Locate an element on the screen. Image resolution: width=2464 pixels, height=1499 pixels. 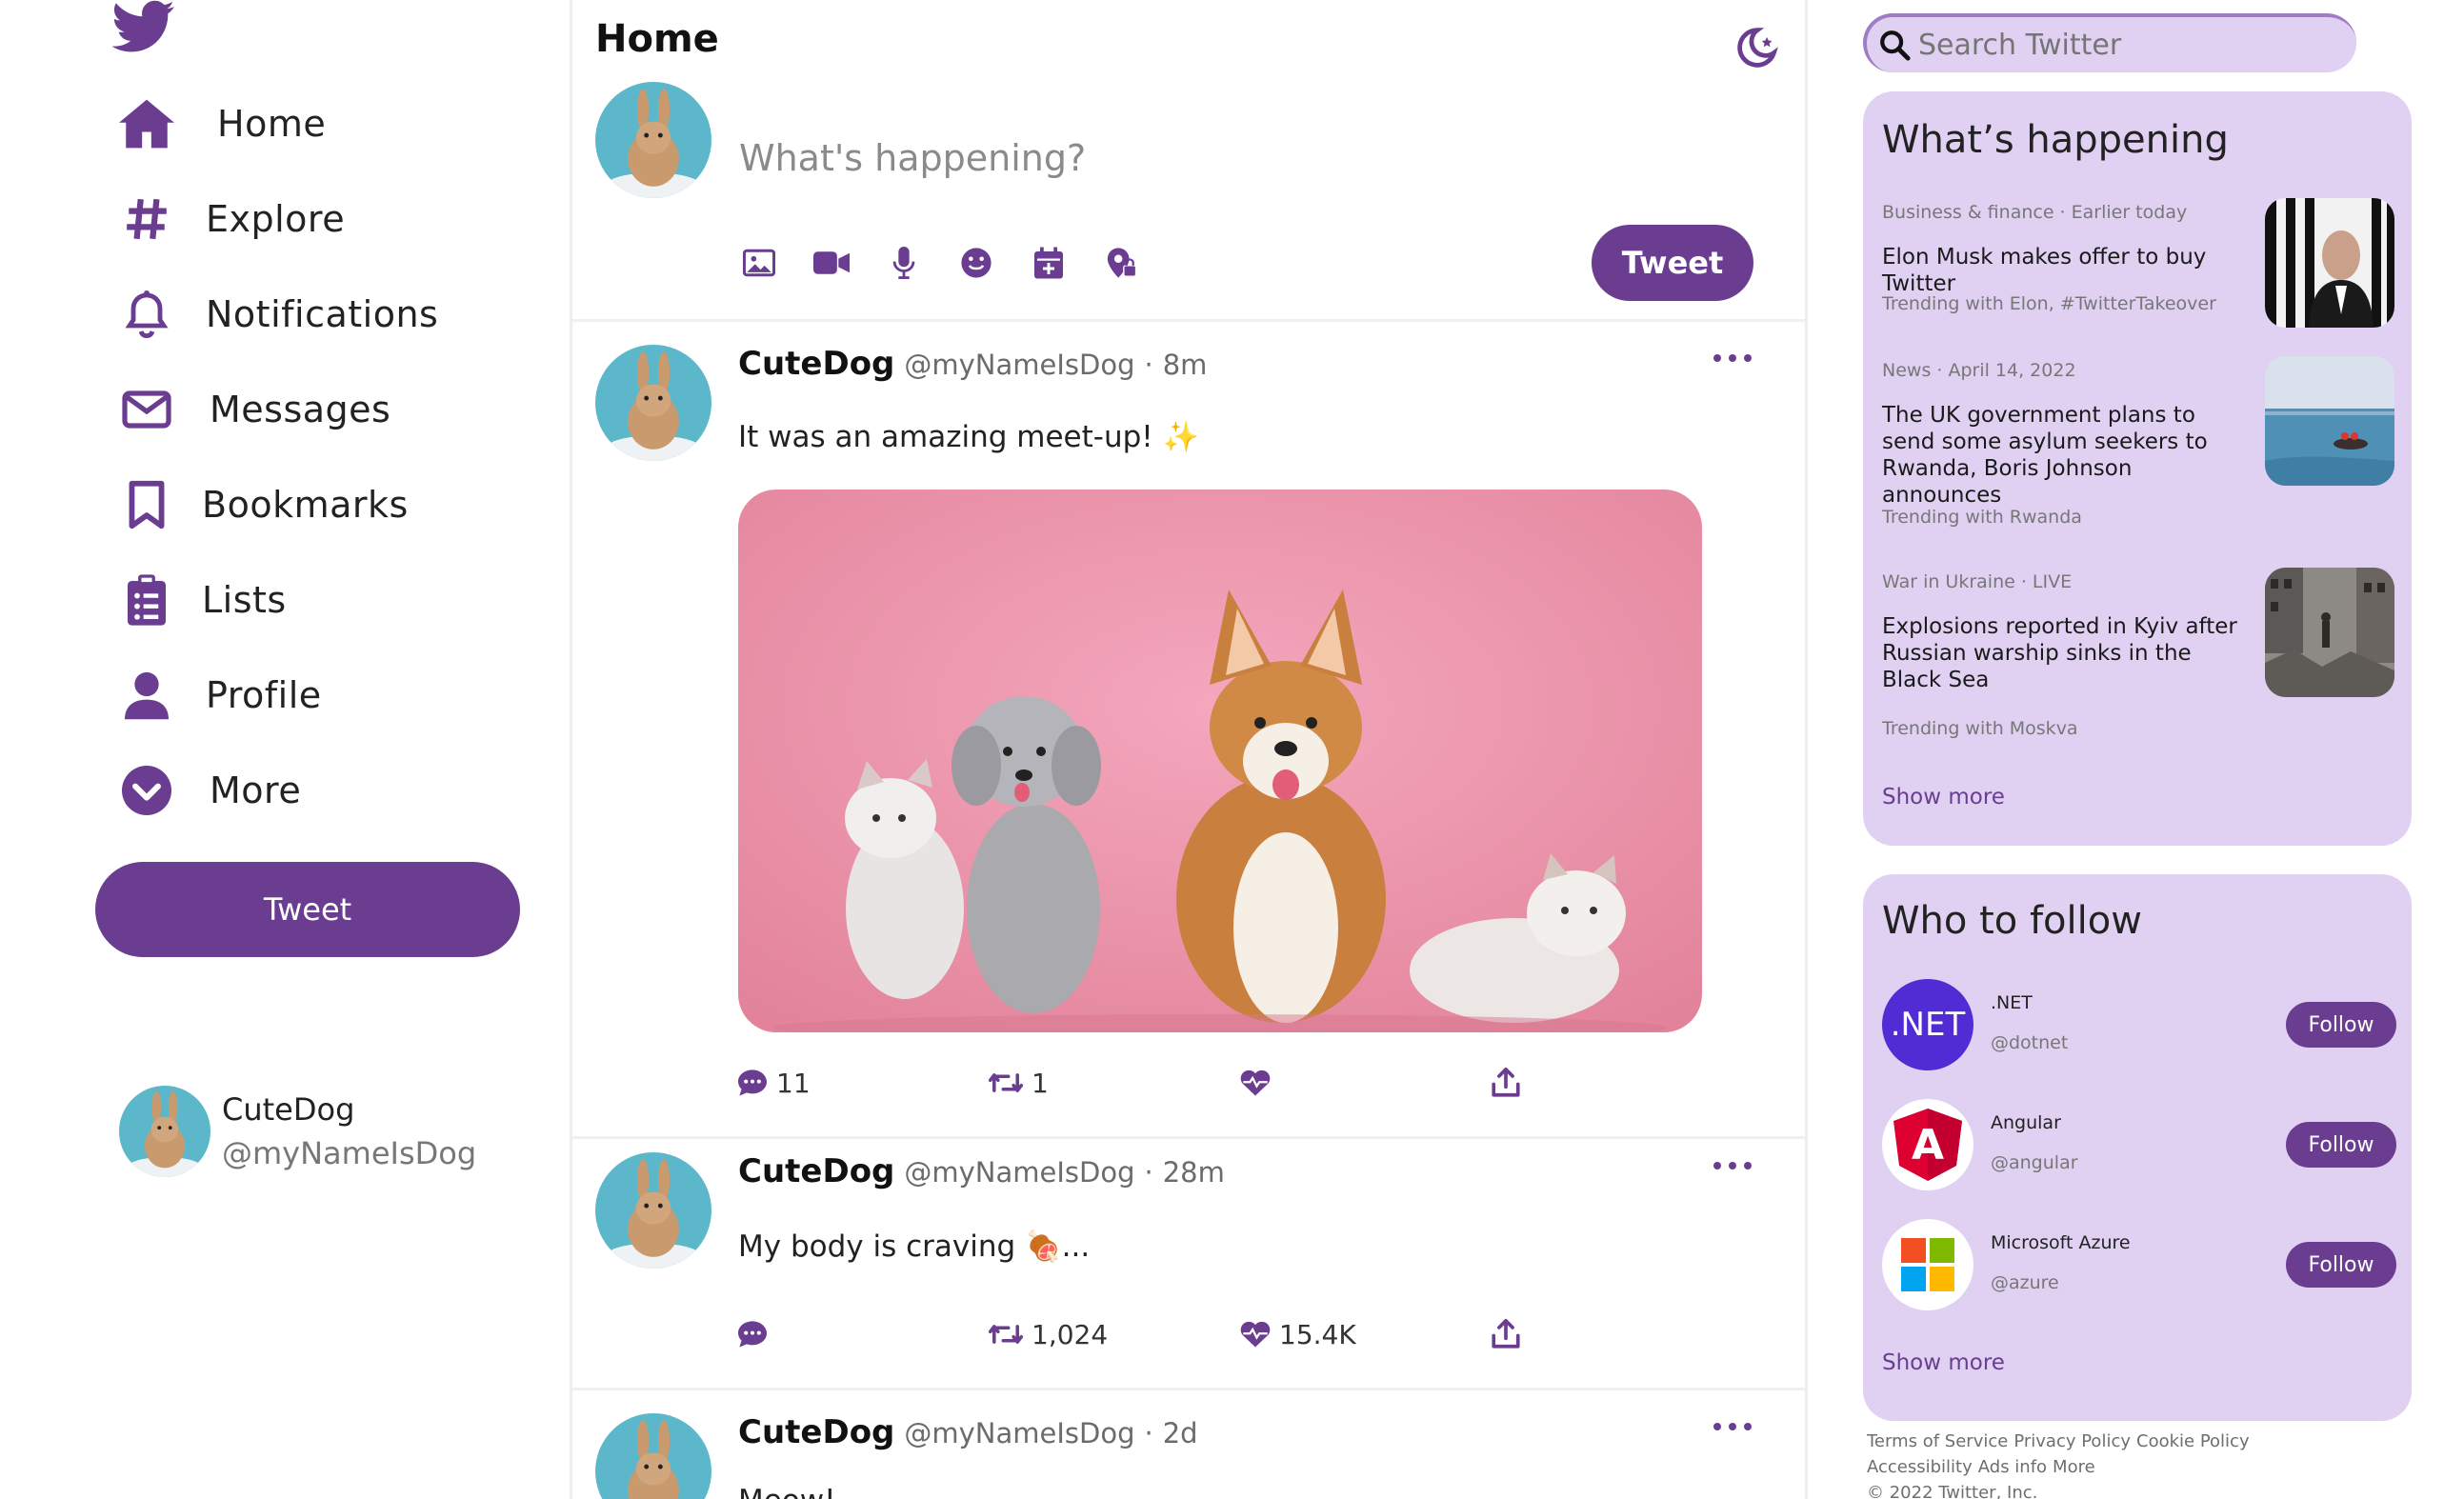
like-action: 15.4K is located at coordinates (1365, 1334).